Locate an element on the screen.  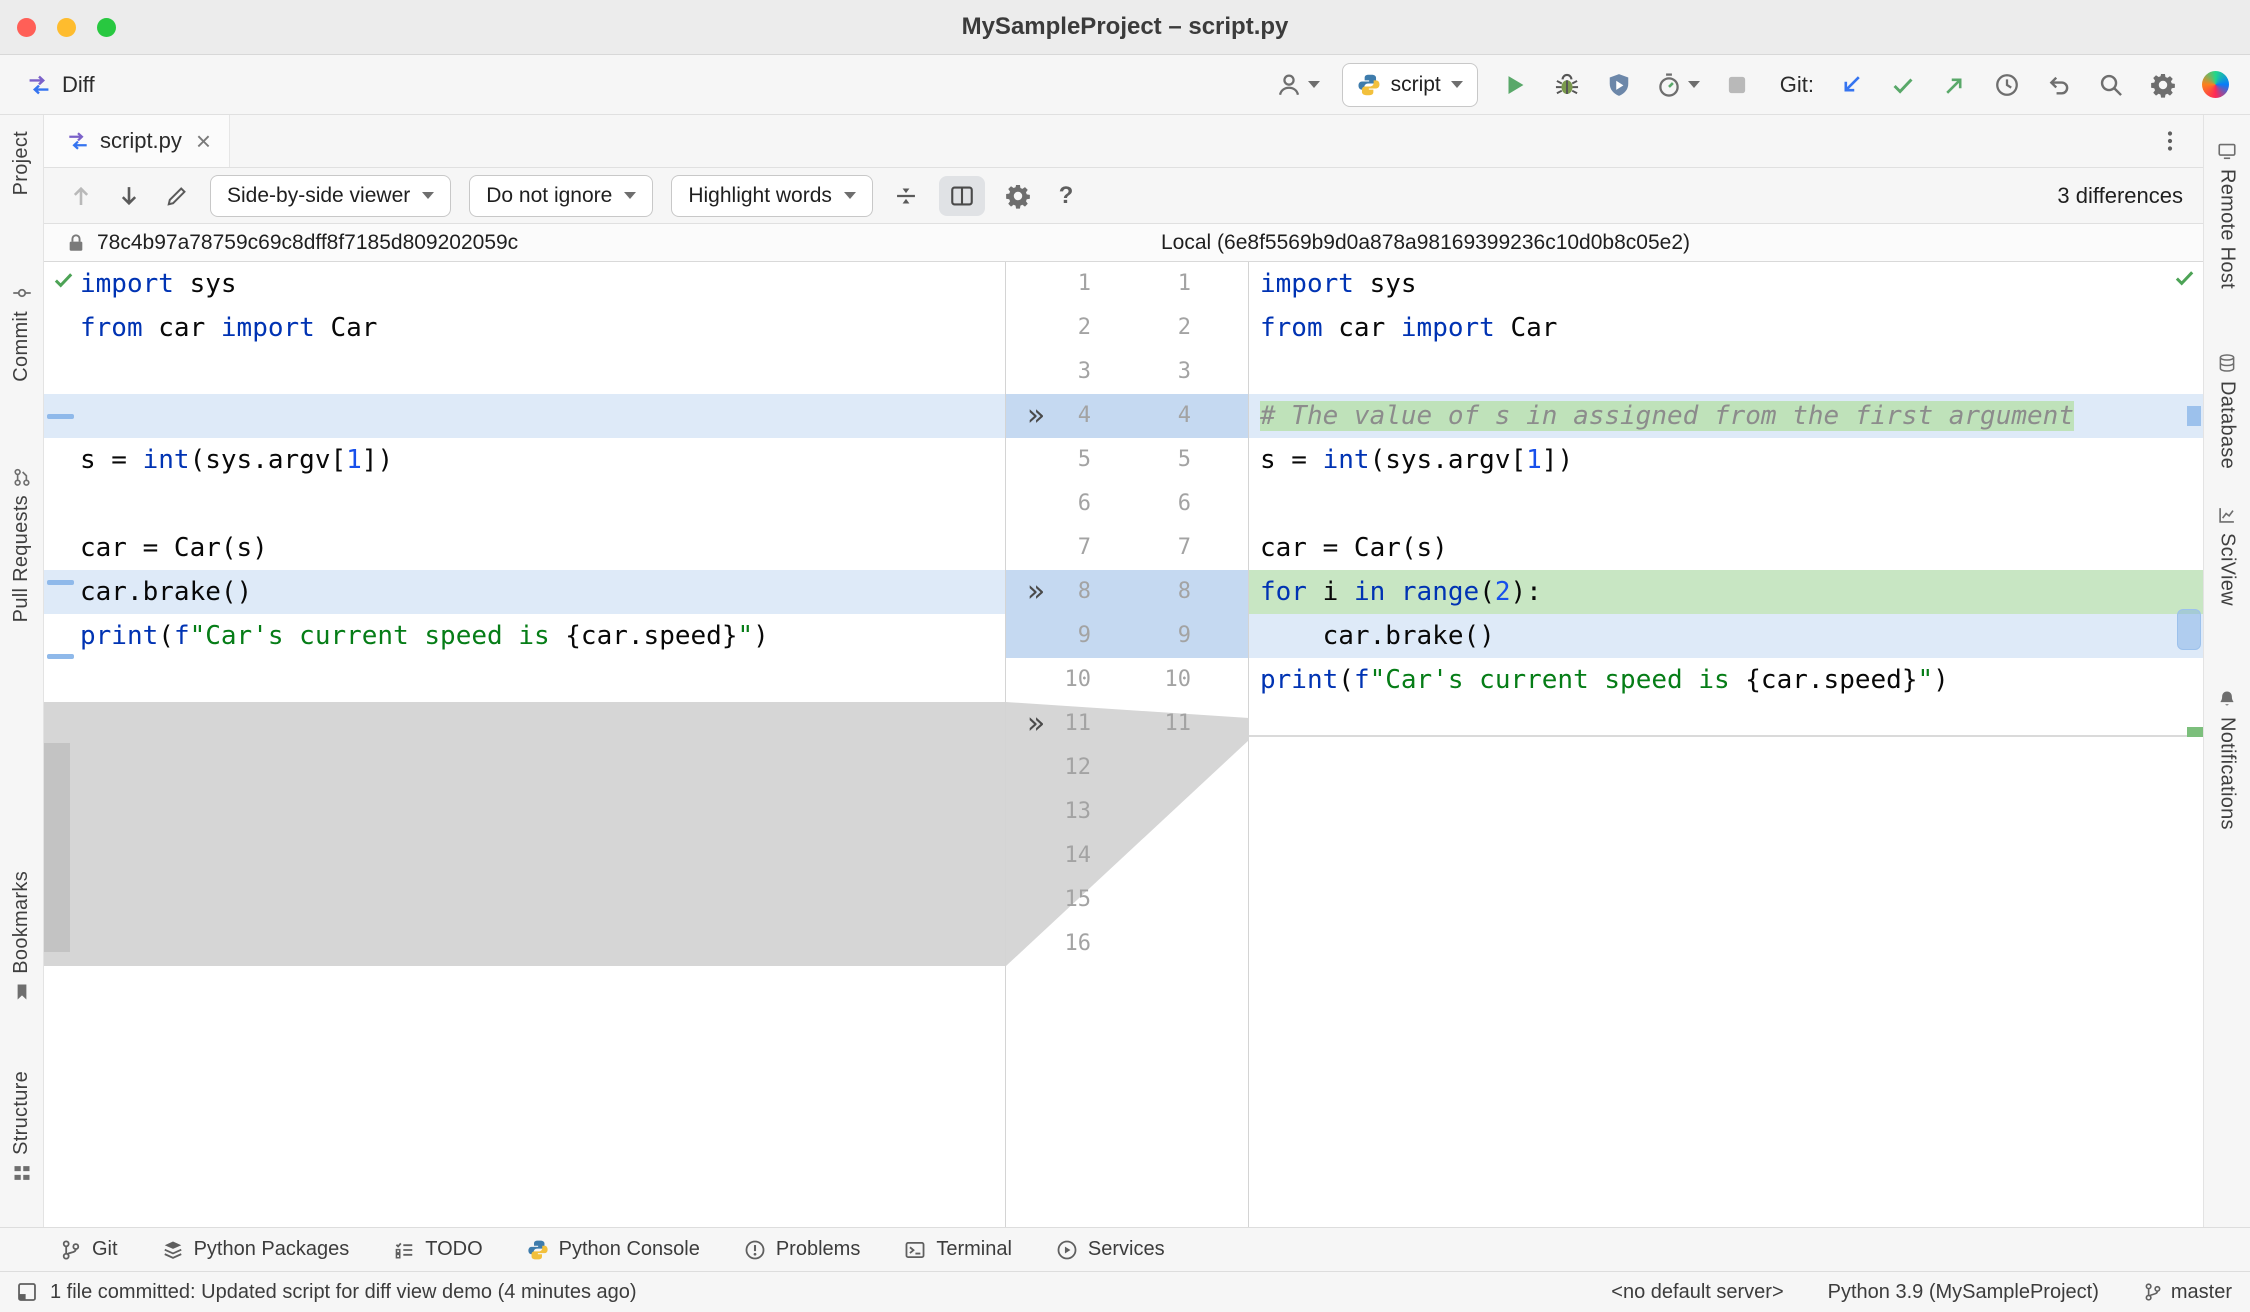
run-configuration-select: script is located at coordinates (1409, 84).